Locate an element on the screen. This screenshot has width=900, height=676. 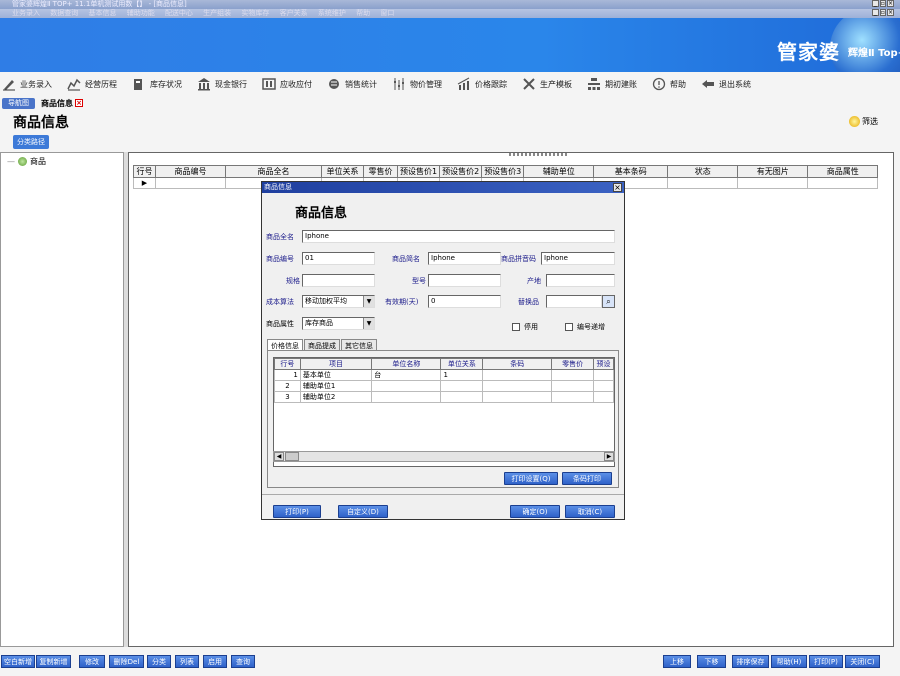
column-header-preset-price-1: 预设售价1 is located at coordinates (418, 171).